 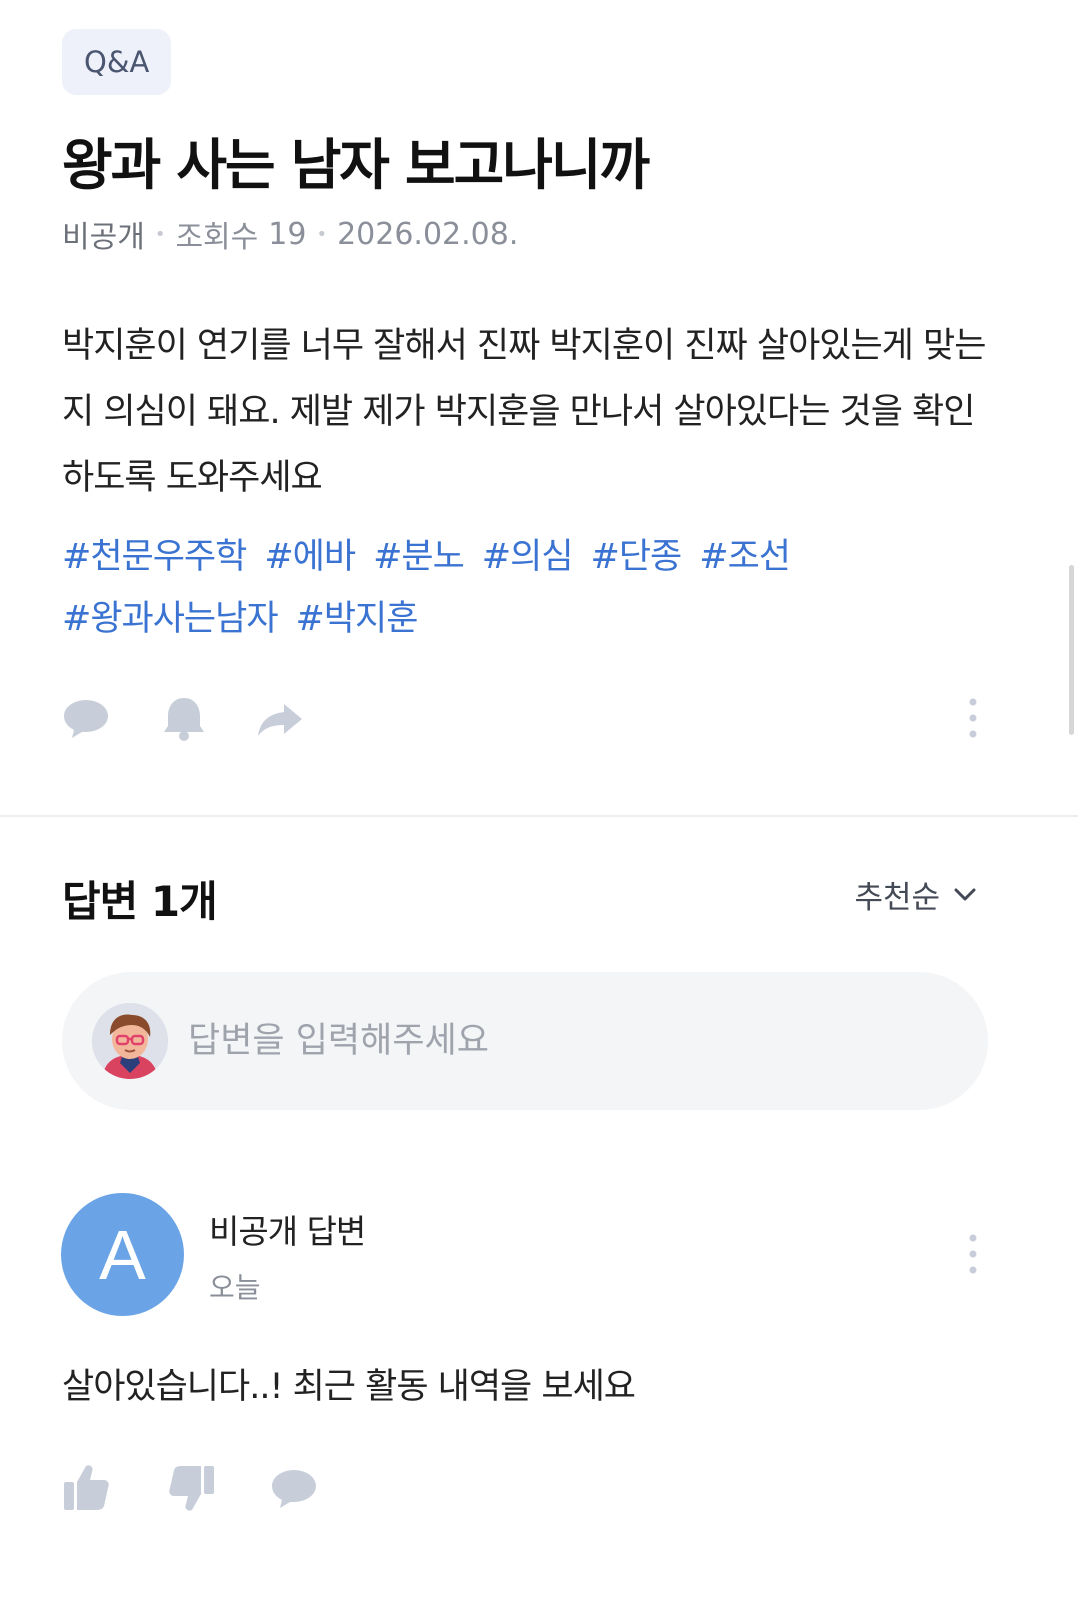 I want to click on answerer-avatar: A, so click(x=122, y=1254).